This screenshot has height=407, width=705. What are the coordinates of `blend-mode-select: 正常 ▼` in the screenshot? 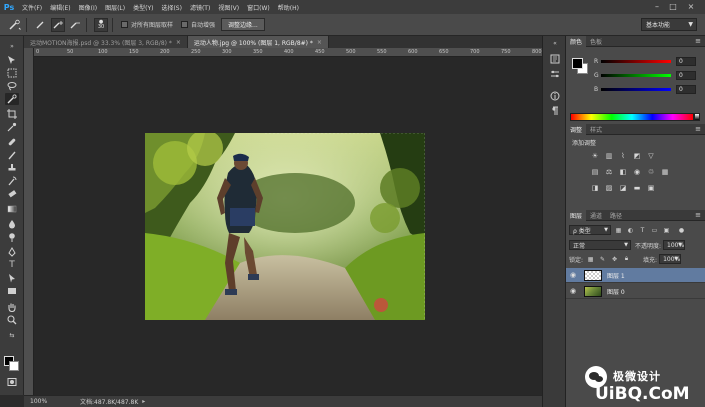 It's located at (600, 245).